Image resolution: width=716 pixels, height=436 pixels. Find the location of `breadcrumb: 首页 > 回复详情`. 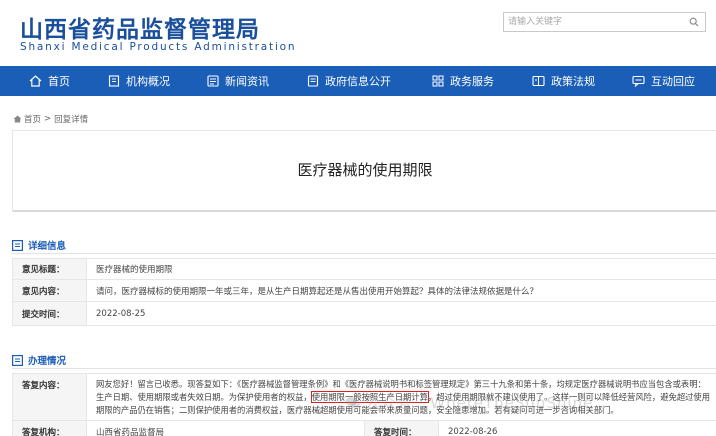

breadcrumb: 首页 > 回复详情 is located at coordinates (52, 119).